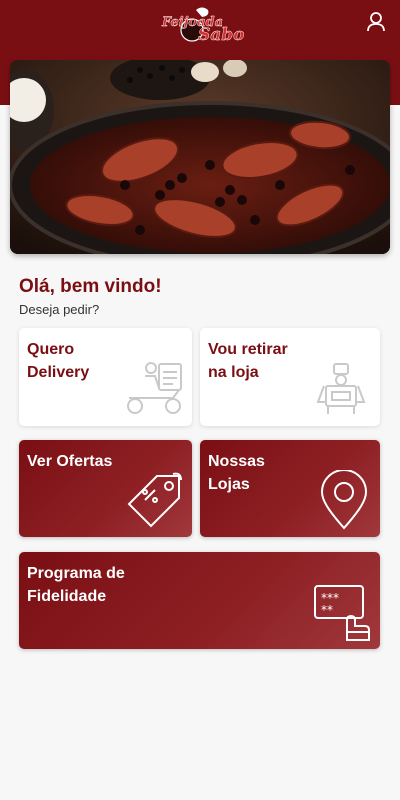  Describe the element at coordinates (59, 309) in the screenshot. I see `greeting-subtitle: Deseja pedir?` at that location.